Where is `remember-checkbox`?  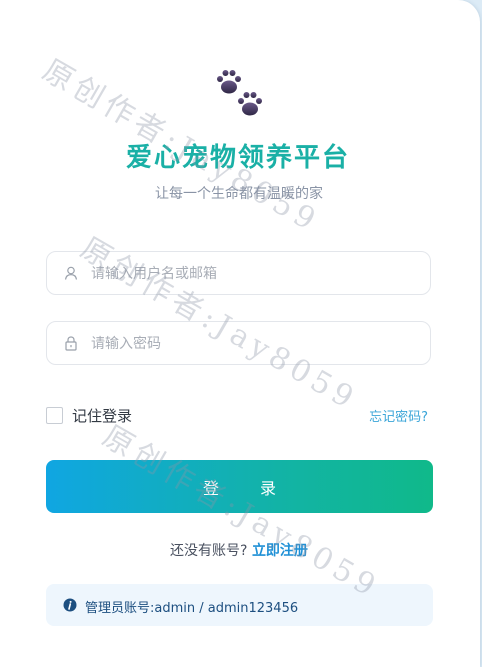
remember-checkbox is located at coordinates (54, 415).